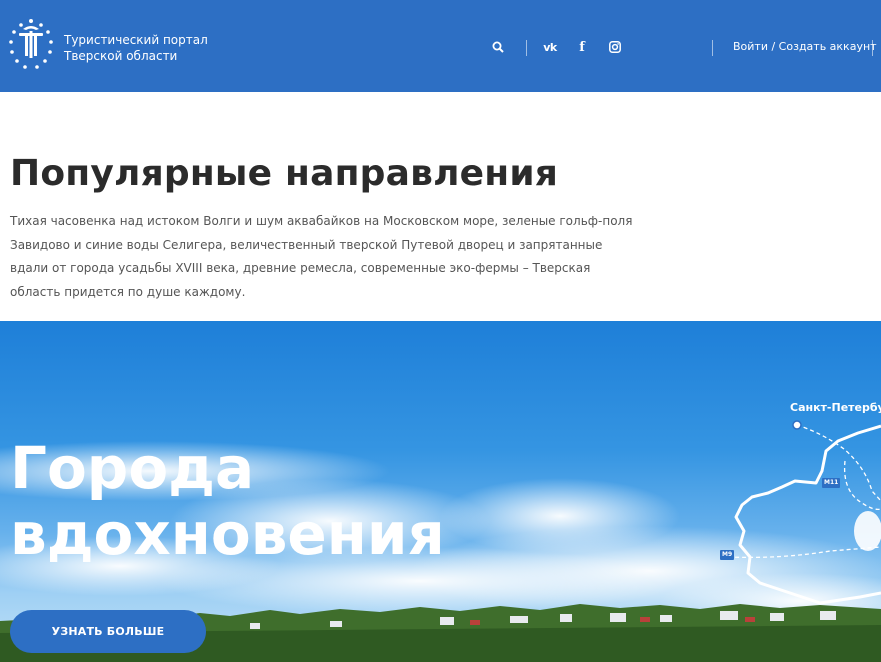  I want to click on vk-icon: vk, so click(550, 47).